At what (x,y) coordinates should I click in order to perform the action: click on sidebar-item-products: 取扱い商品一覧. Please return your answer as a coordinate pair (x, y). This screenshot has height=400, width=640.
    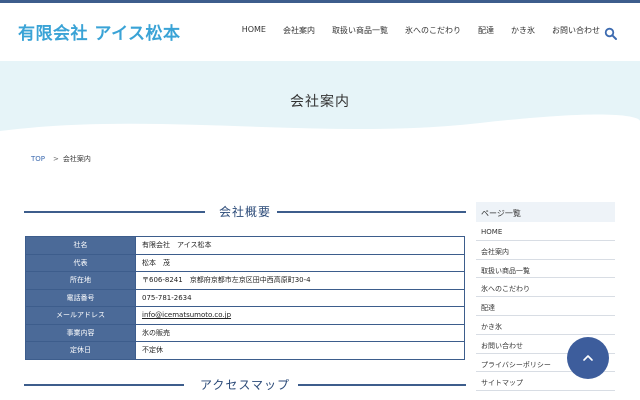
    Looking at the image, I should click on (545, 269).